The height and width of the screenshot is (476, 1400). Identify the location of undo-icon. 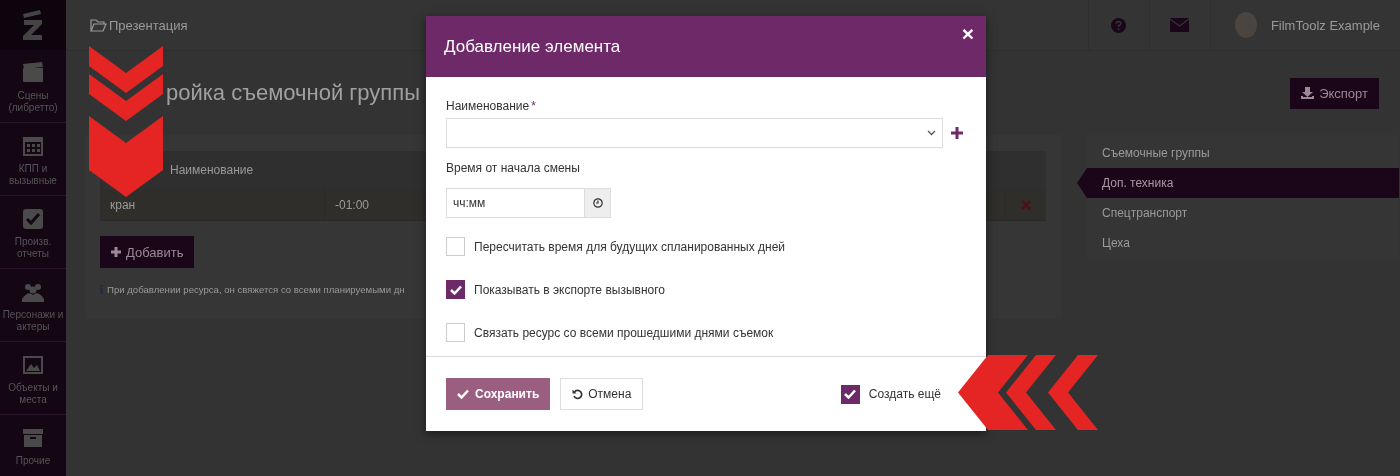
(578, 394).